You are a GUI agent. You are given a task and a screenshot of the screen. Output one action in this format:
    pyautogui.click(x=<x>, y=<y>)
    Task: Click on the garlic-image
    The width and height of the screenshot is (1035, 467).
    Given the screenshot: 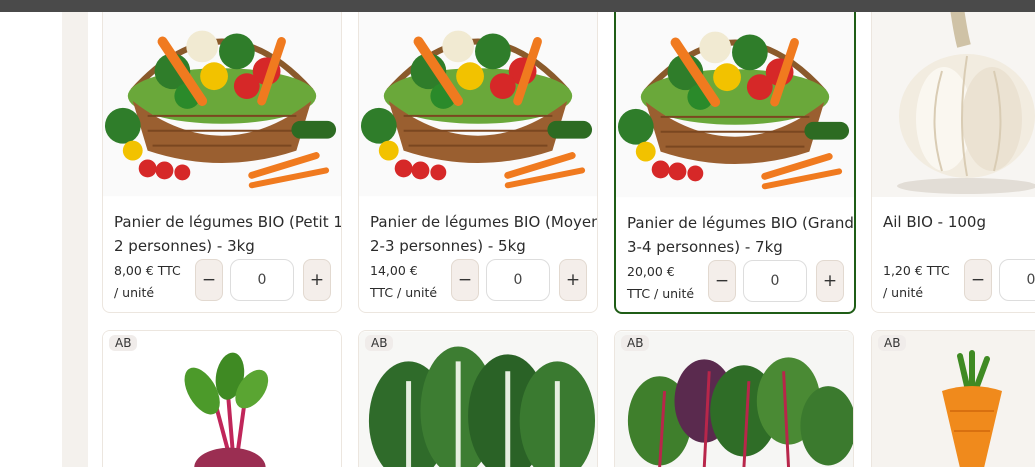 What is the action you would take?
    pyautogui.click(x=953, y=99)
    